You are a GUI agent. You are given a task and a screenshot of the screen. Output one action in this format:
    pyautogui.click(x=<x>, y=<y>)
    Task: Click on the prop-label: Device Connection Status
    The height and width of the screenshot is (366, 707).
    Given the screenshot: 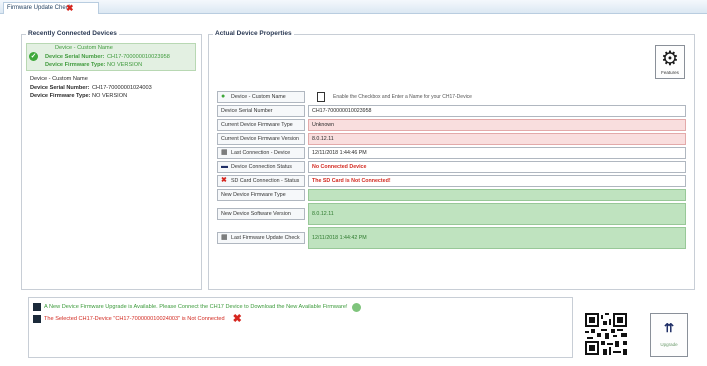 What is the action you would take?
    pyautogui.click(x=261, y=167)
    